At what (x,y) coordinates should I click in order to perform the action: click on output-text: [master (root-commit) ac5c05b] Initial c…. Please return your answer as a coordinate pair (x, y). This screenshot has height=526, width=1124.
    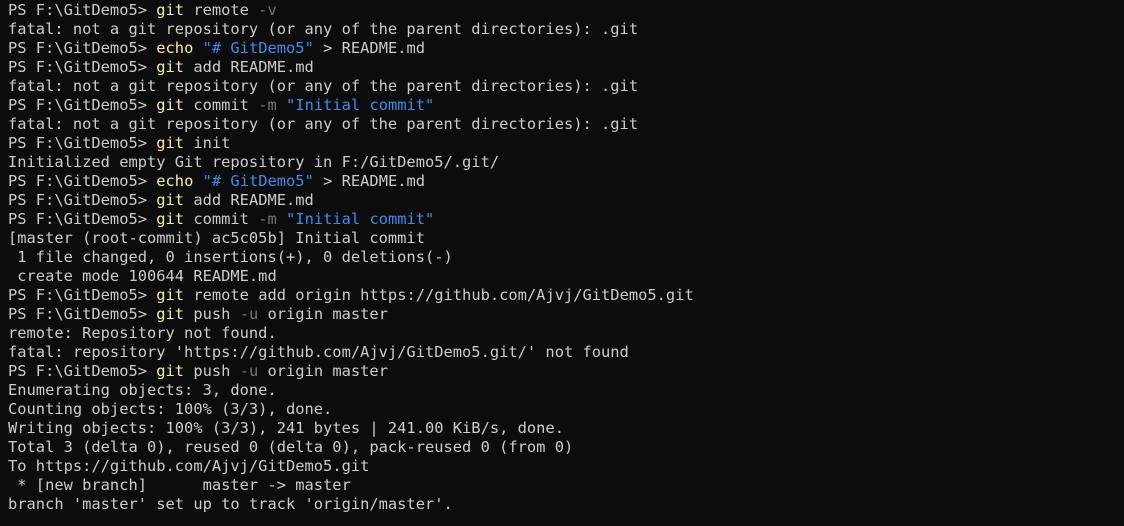
    Looking at the image, I should click on (216, 238).